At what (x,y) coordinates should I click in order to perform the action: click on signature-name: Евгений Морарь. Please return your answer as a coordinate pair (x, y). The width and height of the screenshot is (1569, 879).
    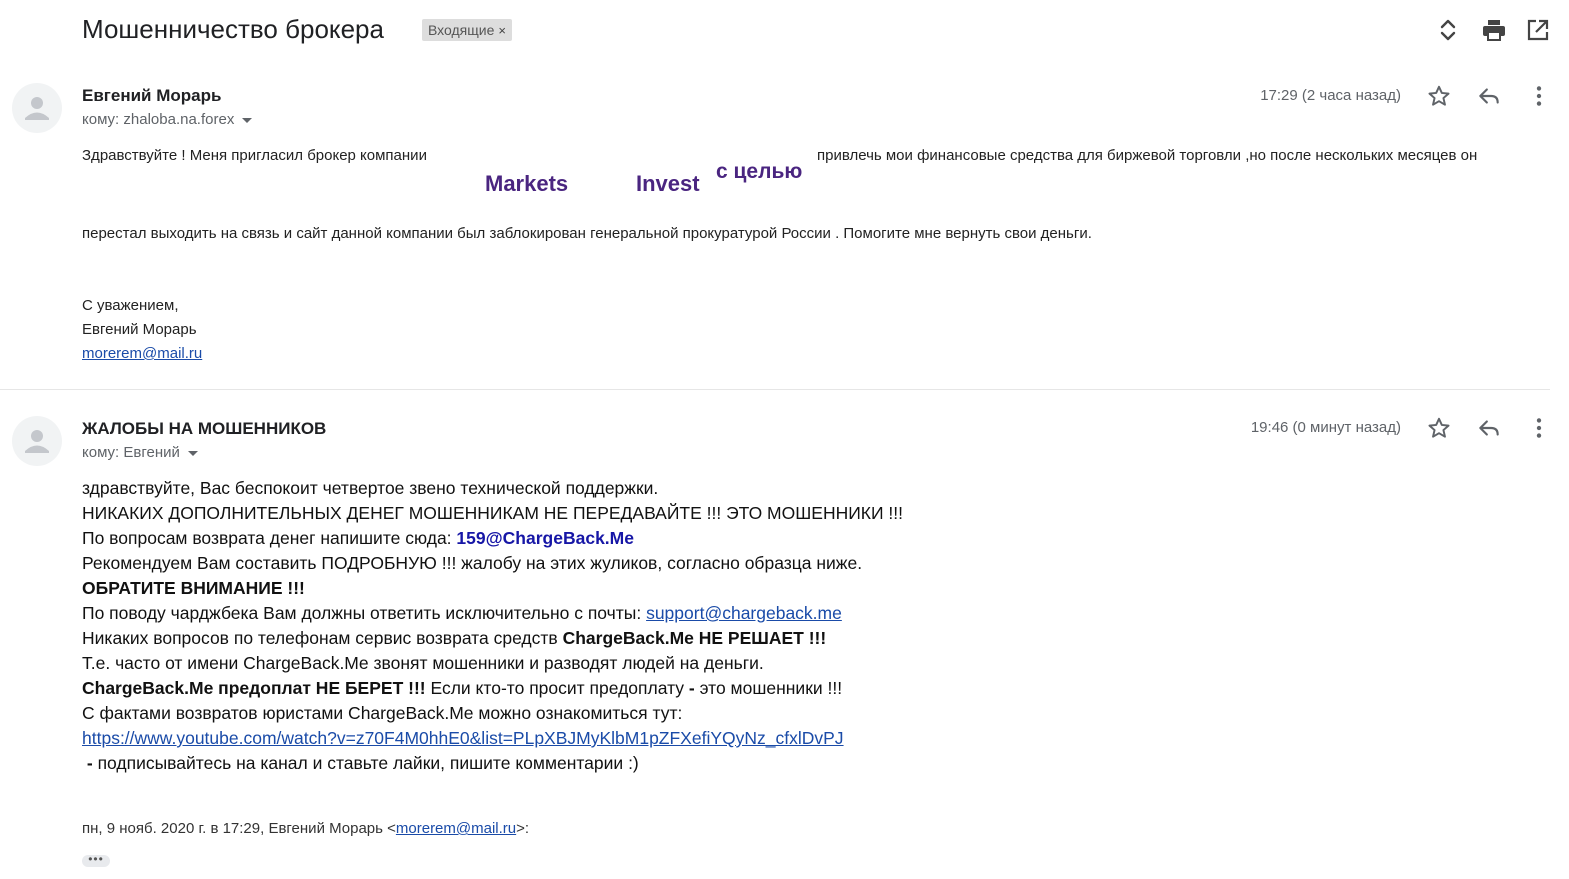
    Looking at the image, I should click on (139, 329).